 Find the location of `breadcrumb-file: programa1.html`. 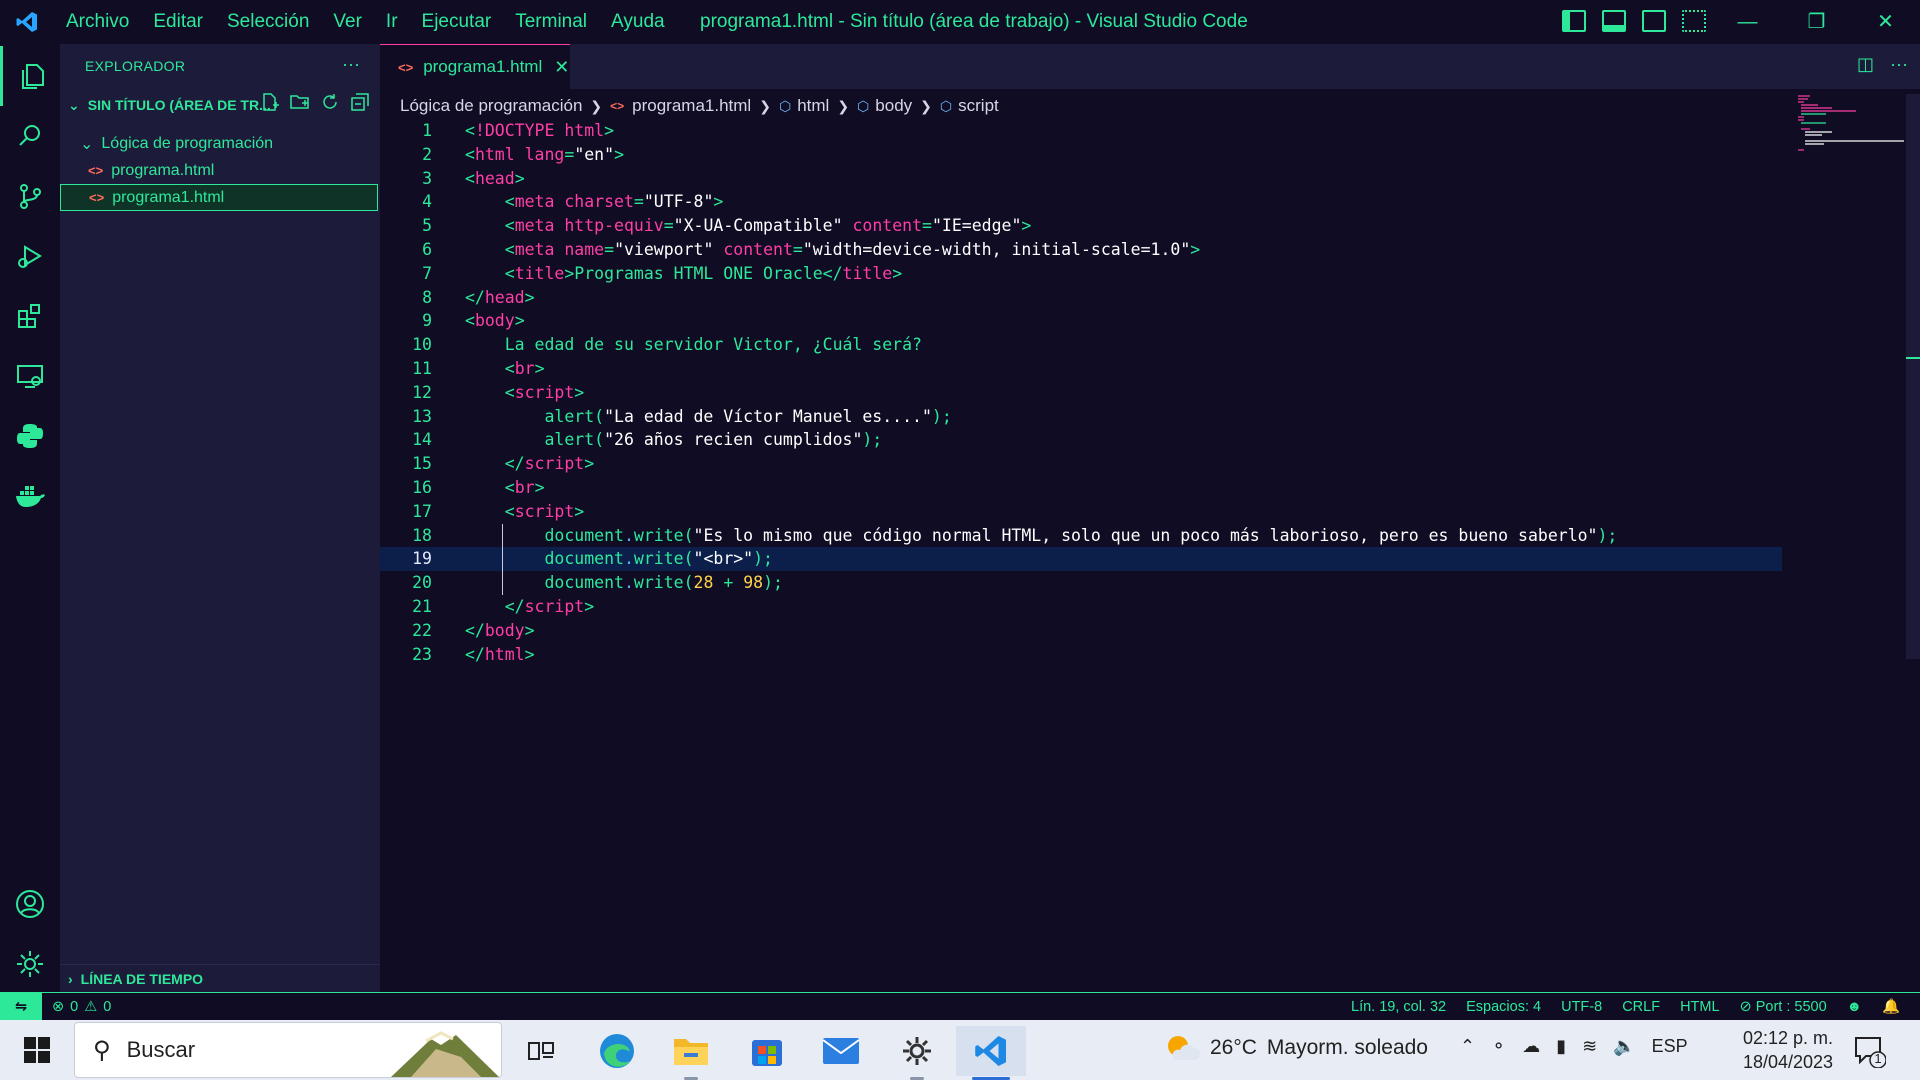

breadcrumb-file: programa1.html is located at coordinates (691, 106).